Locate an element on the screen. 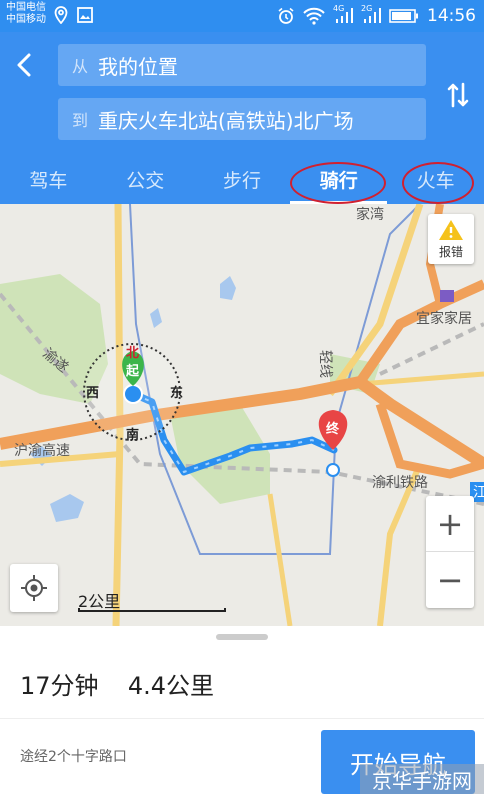 The image size is (484, 794). report-error-label: 报错 is located at coordinates (450, 252).